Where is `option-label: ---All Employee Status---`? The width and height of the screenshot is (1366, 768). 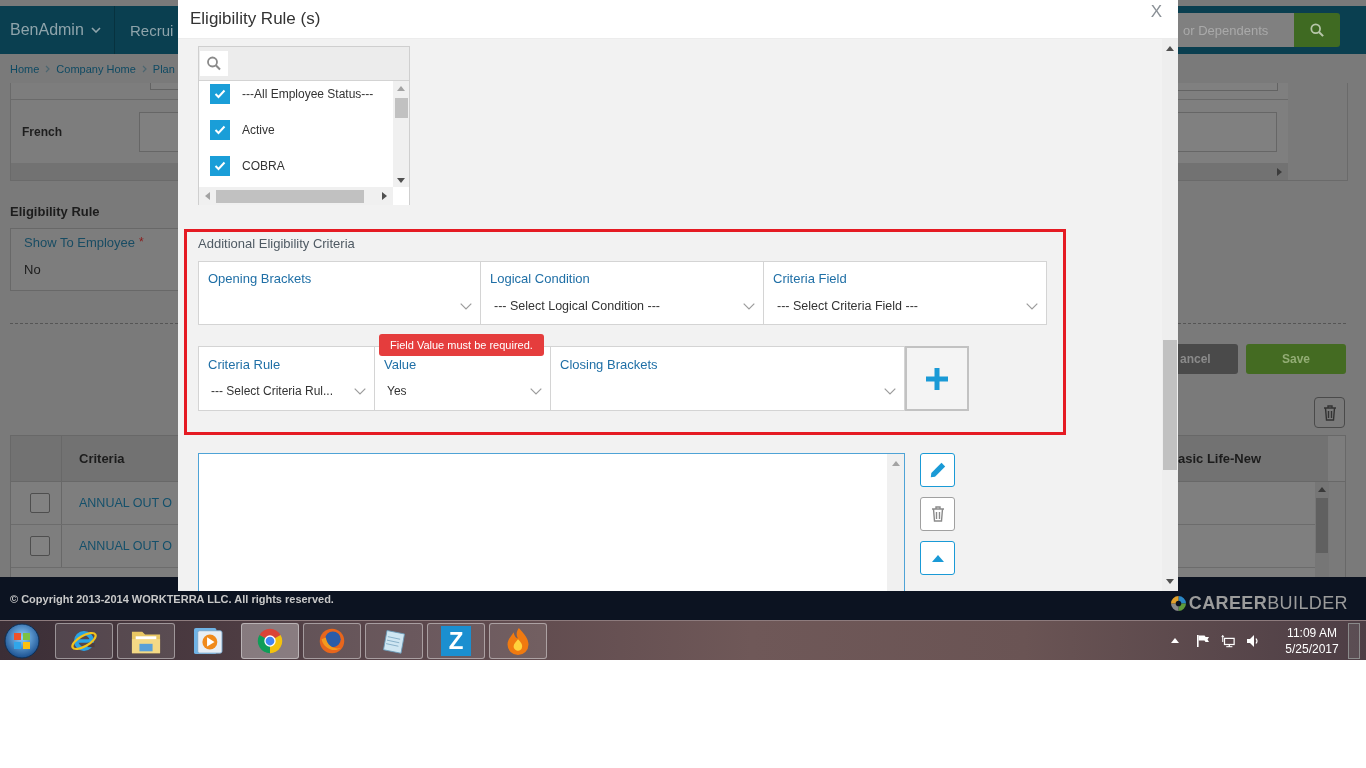 option-label: ---All Employee Status--- is located at coordinates (308, 94).